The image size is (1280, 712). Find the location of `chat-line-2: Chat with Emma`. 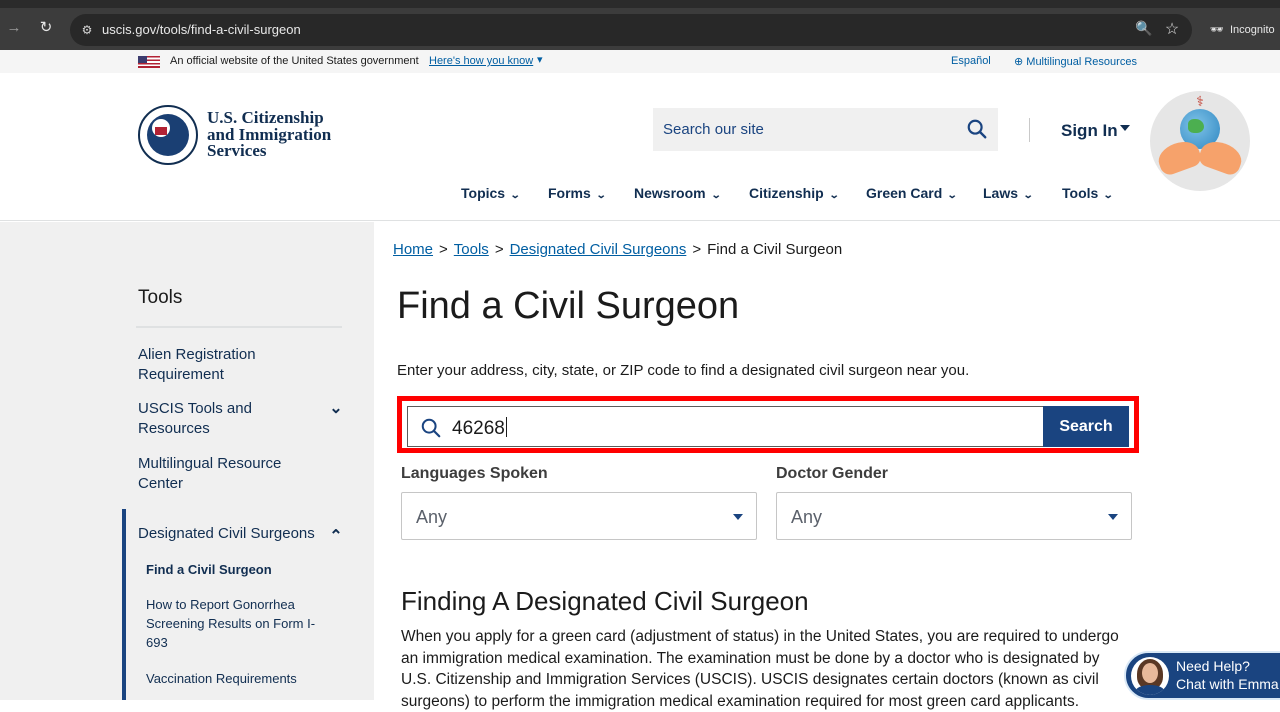

chat-line-2: Chat with Emma is located at coordinates (1227, 684).